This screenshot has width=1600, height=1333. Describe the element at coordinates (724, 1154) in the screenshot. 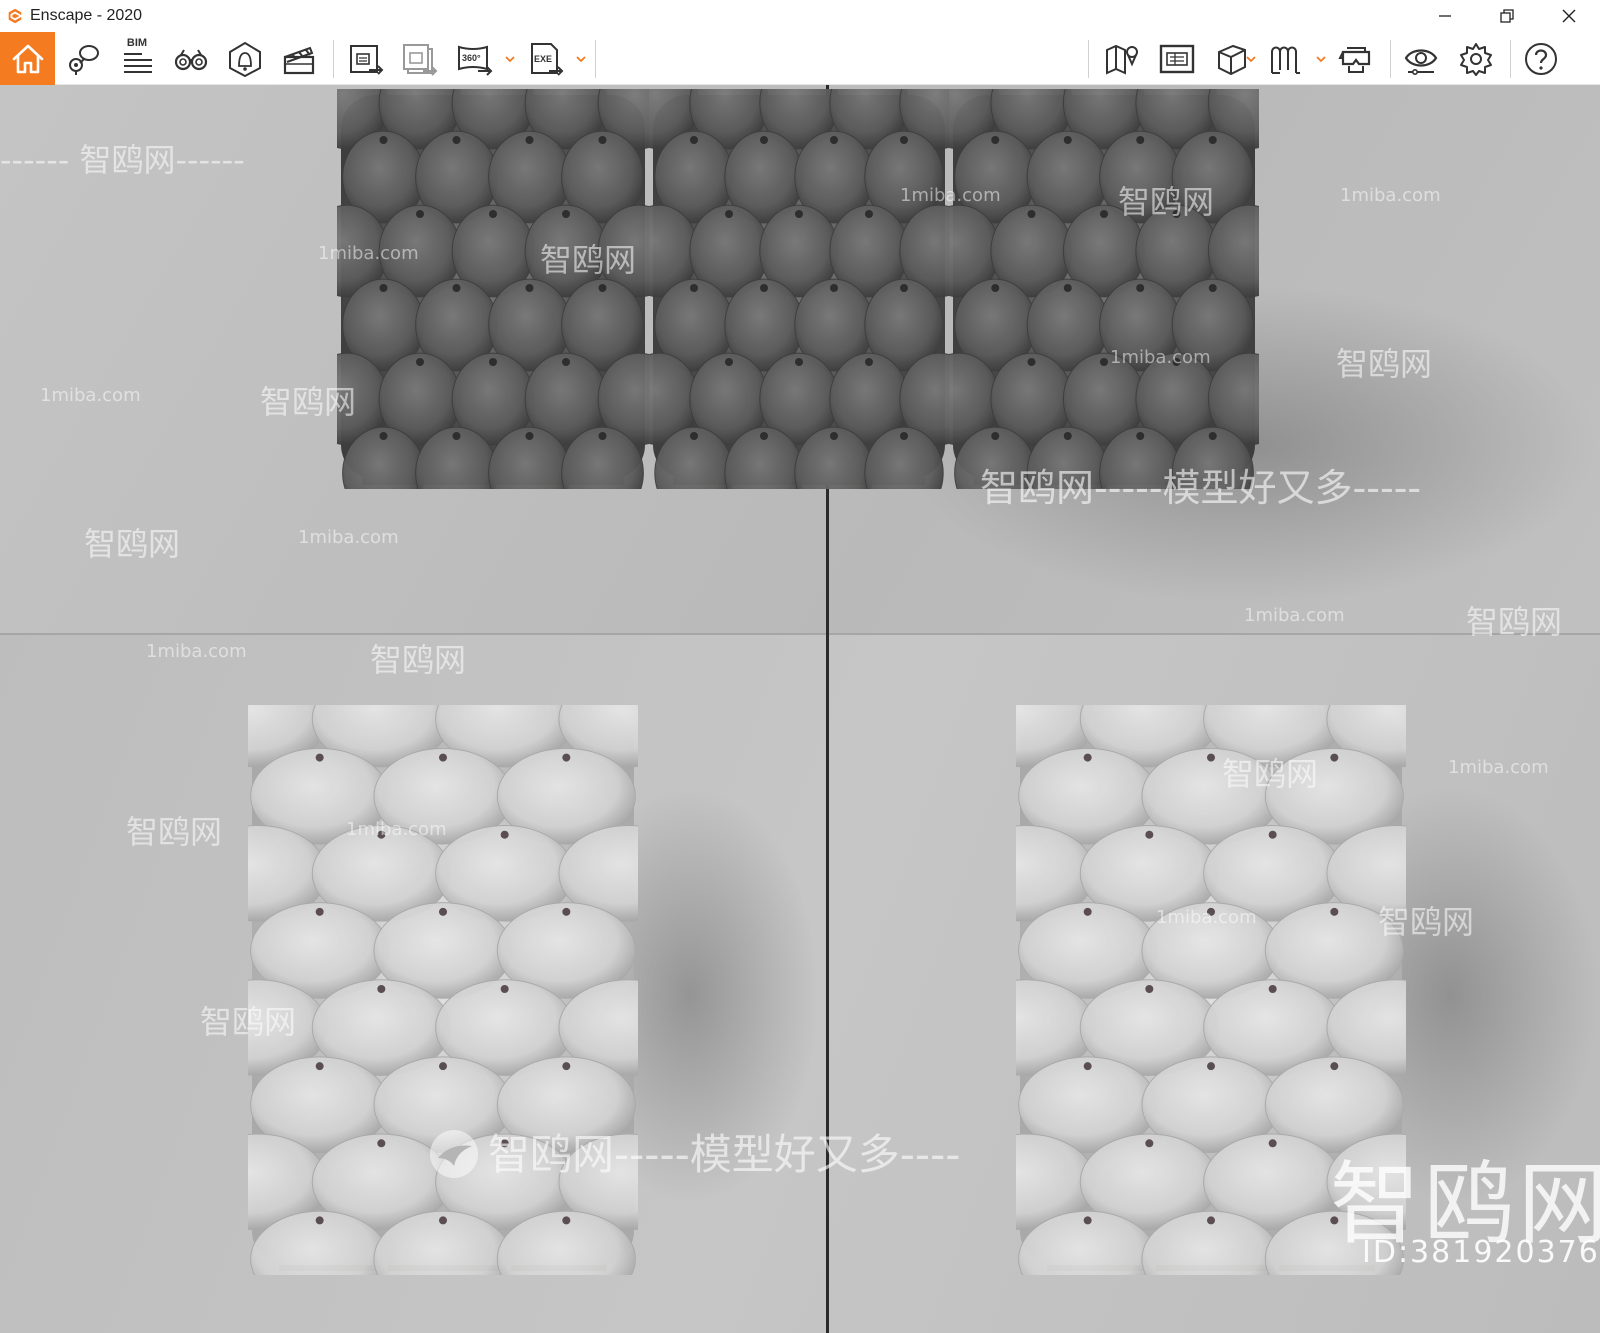

I see `watermark-slogan: 智鸥网-----模型好又多----` at that location.